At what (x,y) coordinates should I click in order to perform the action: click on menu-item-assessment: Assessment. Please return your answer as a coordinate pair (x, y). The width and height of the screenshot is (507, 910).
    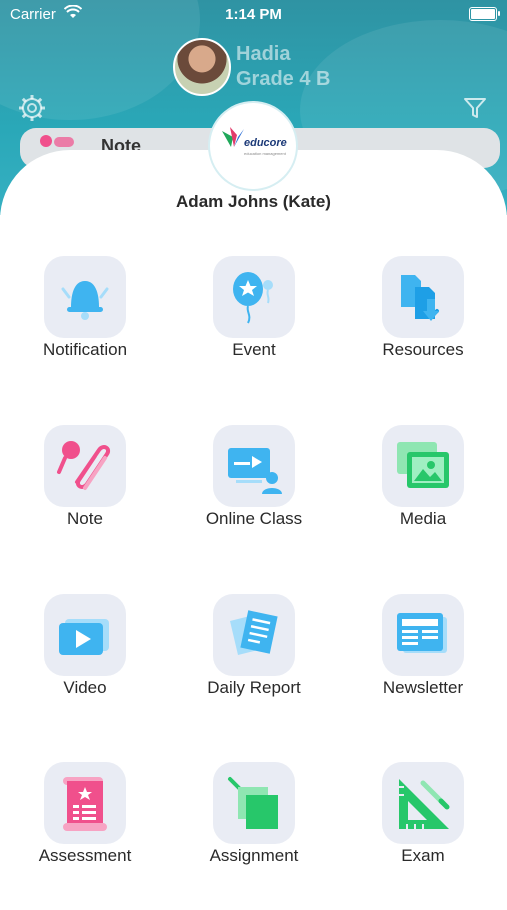
    Looking at the image, I should click on (85, 822).